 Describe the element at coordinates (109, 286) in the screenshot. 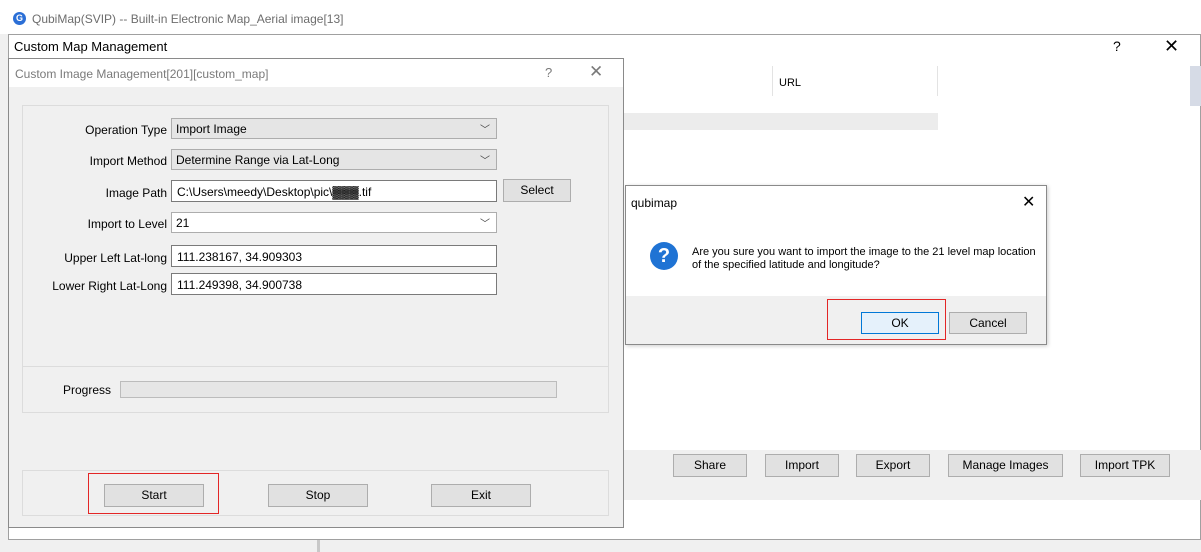

I see `lower-right-label: Lower Right Lat-Long` at that location.